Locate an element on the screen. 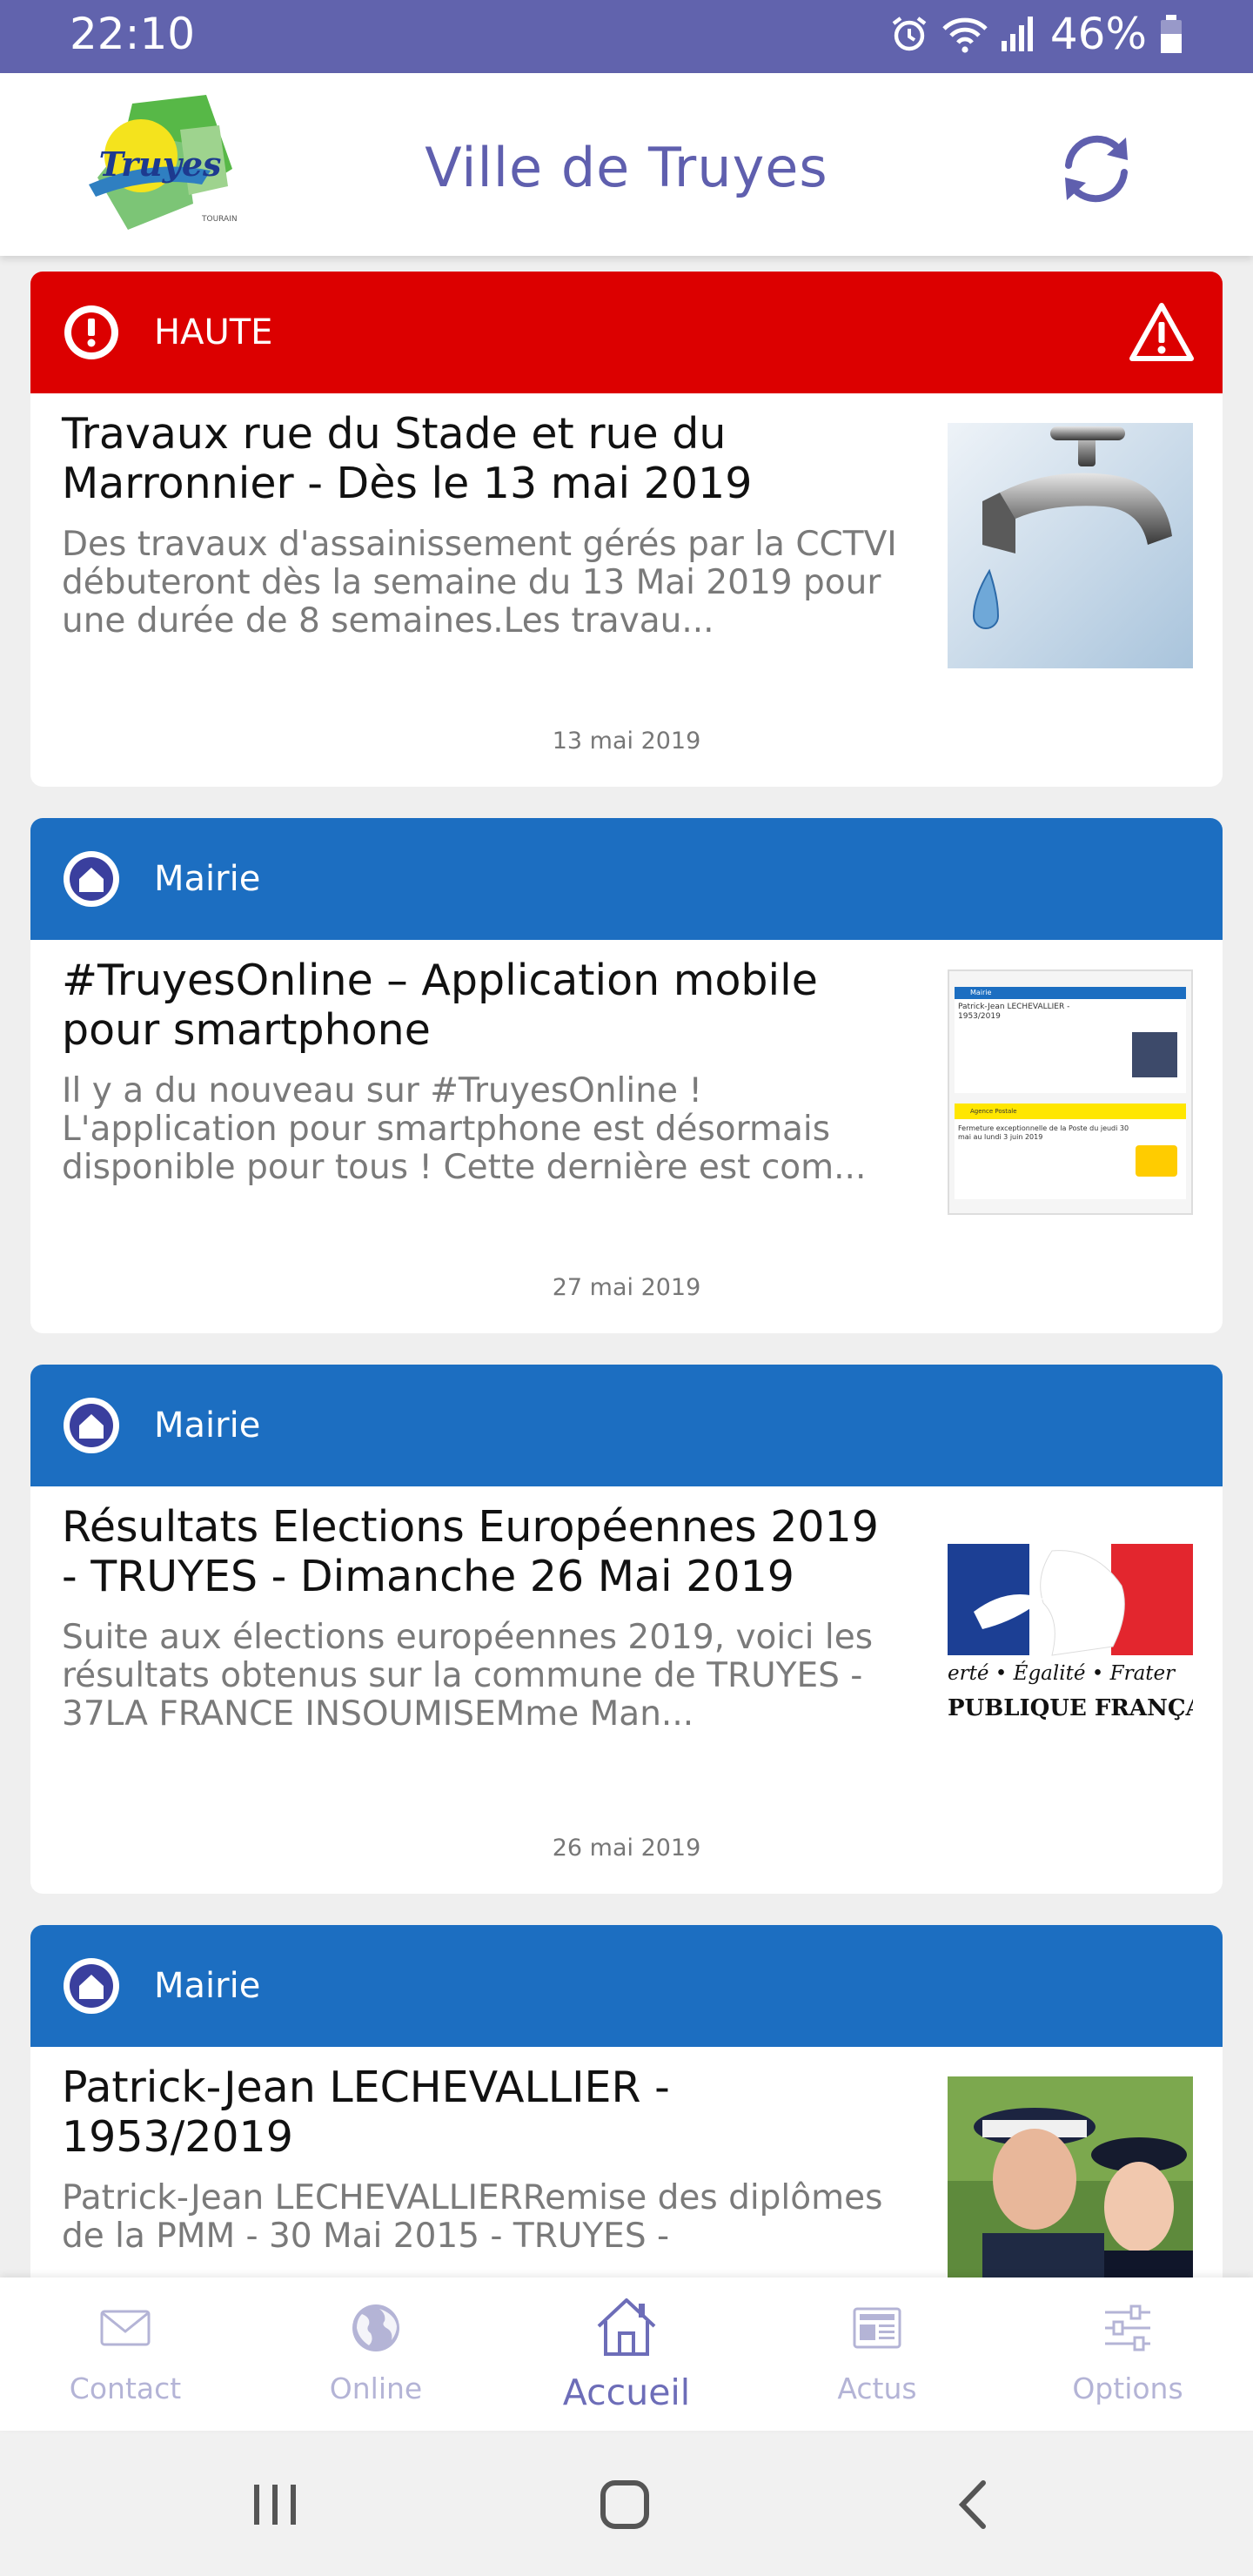  alert-icon is located at coordinates (91, 332).